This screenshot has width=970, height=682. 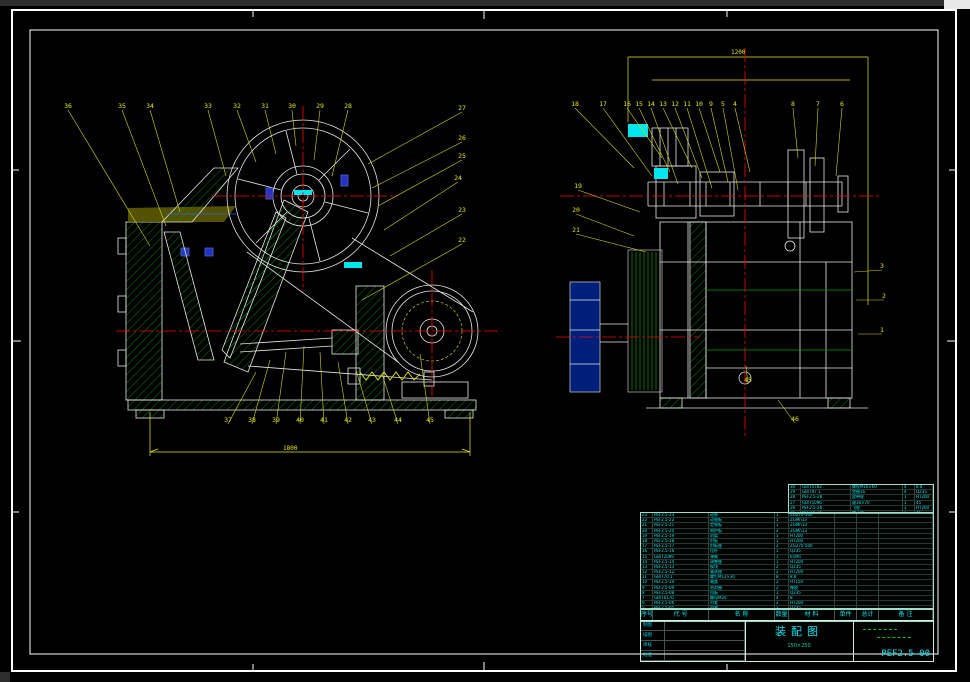 What do you see at coordinates (818, 104) in the screenshot?
I see `callout-number: 7` at bounding box center [818, 104].